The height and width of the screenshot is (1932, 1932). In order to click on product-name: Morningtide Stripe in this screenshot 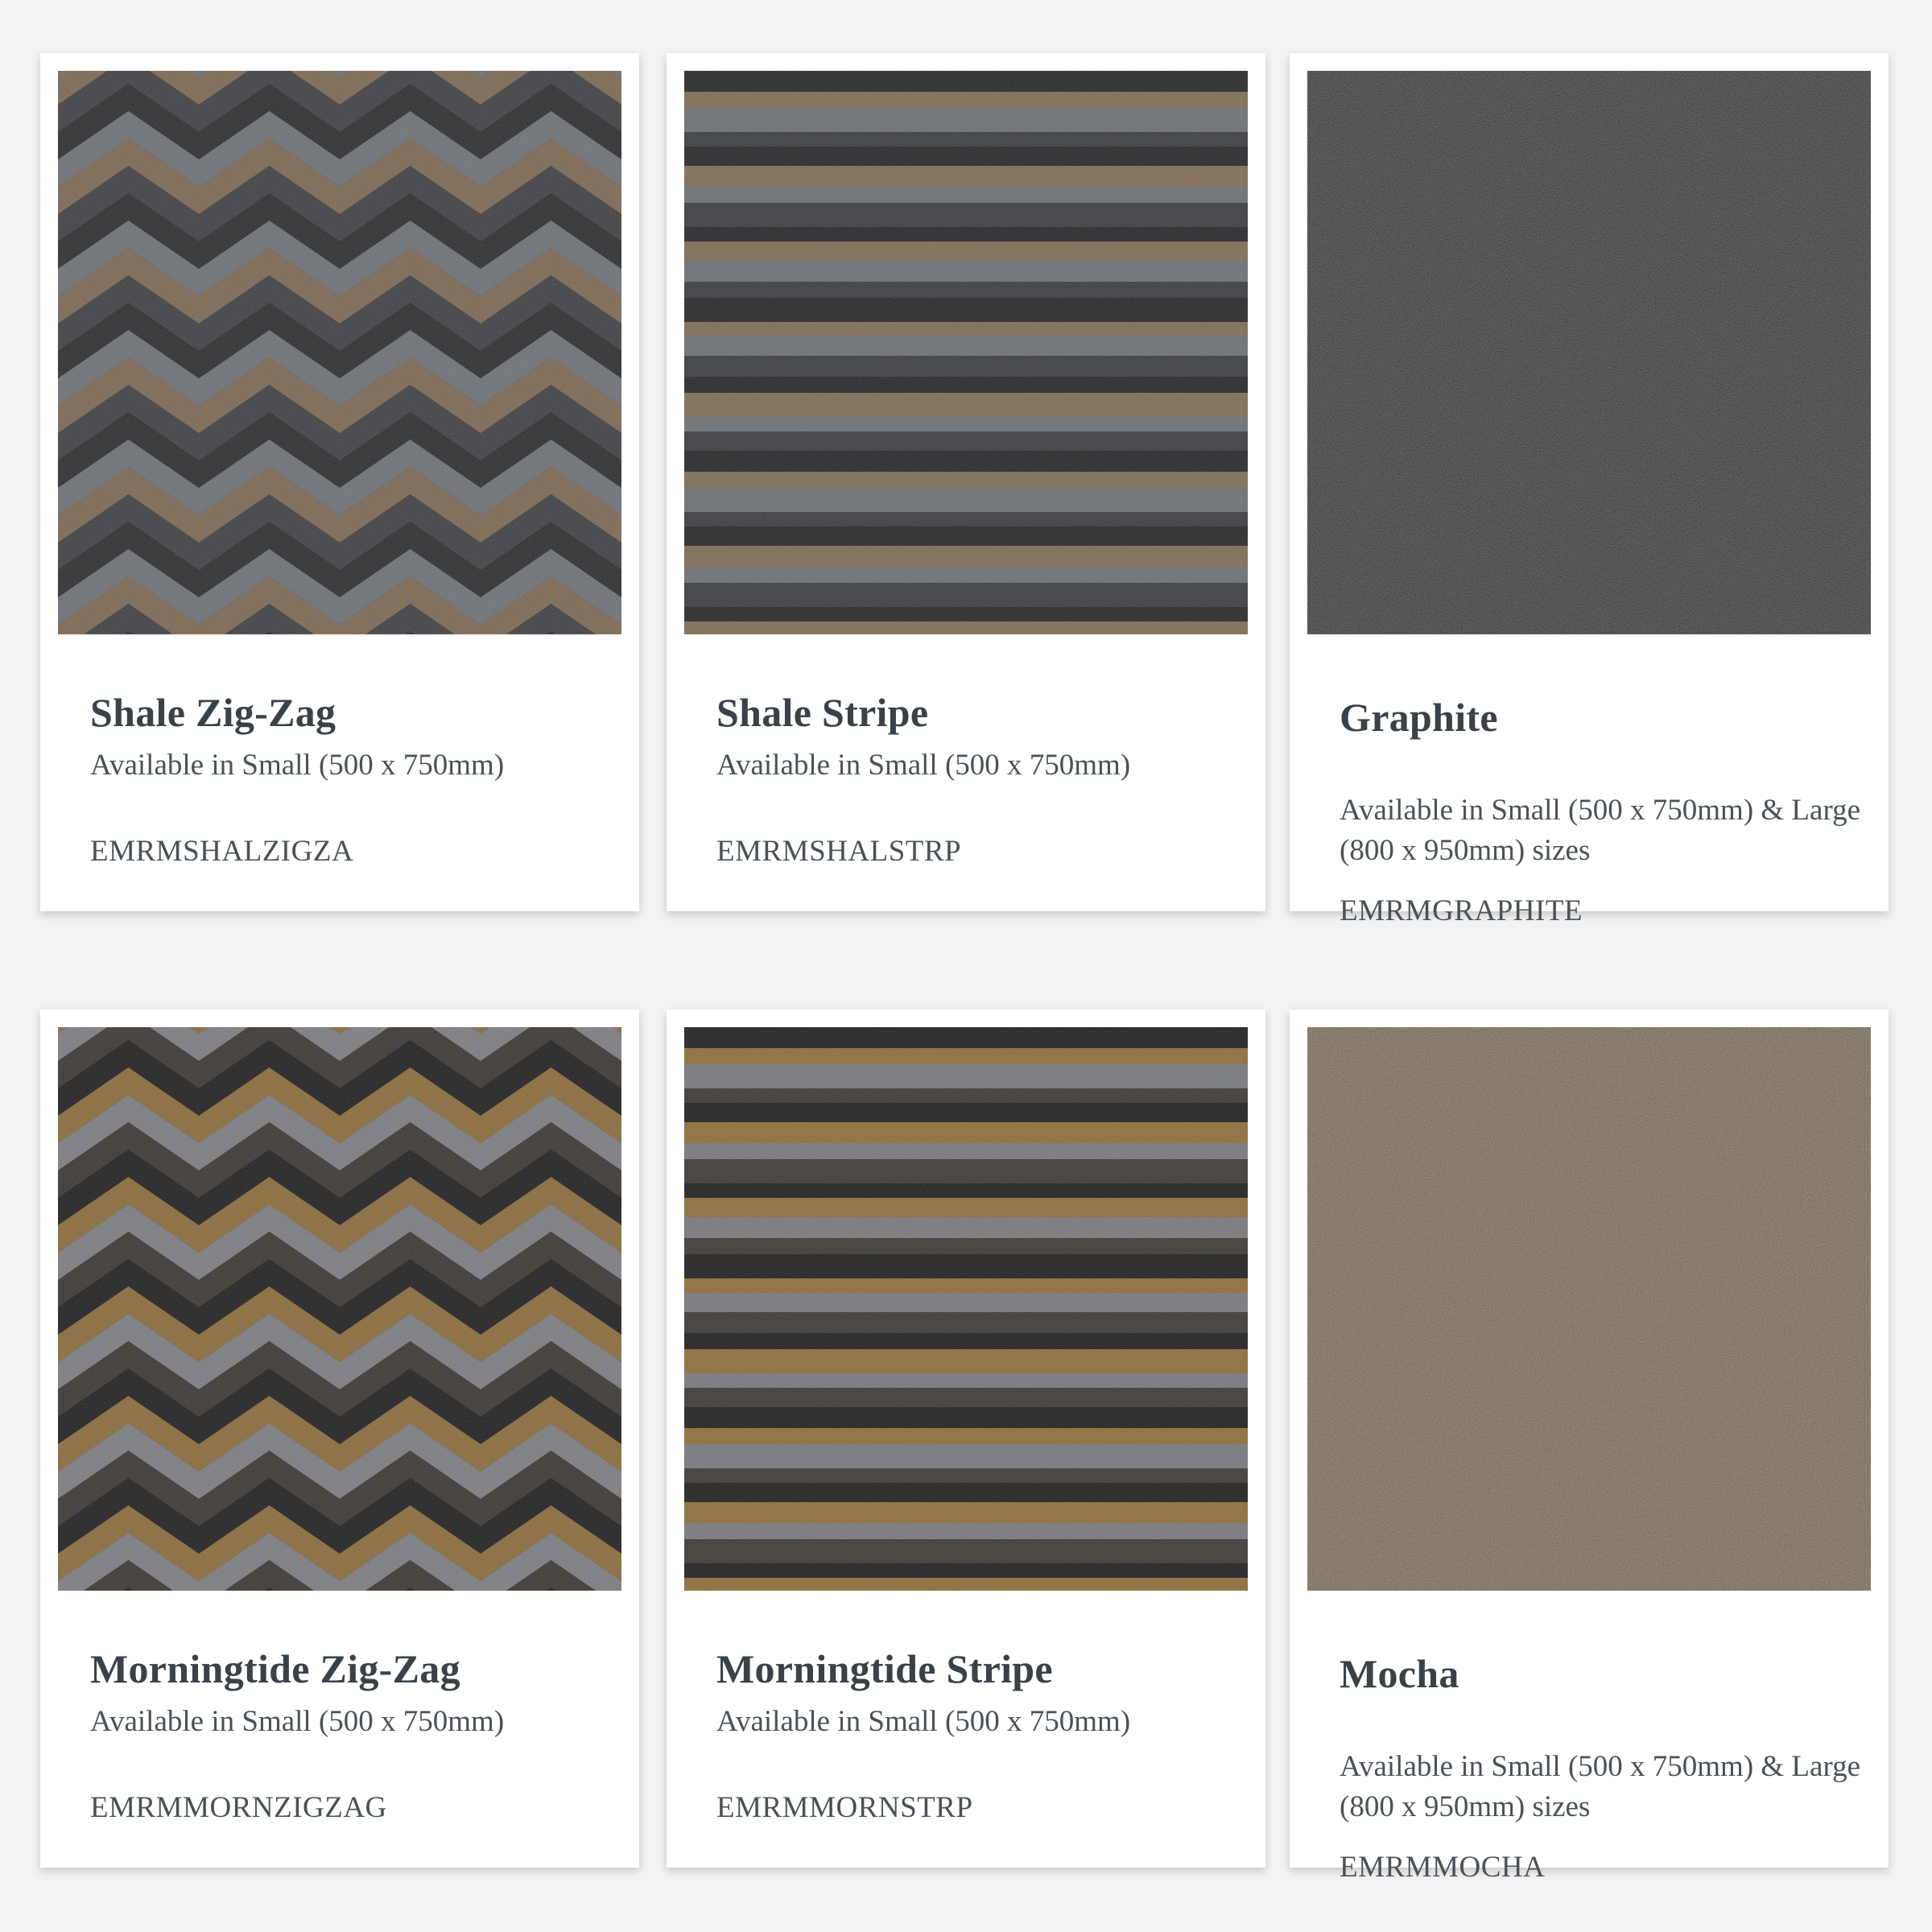, I will do `click(885, 1668)`.